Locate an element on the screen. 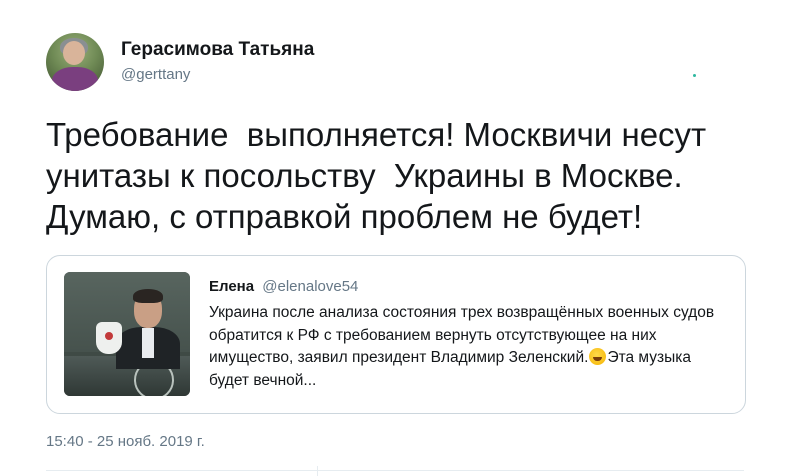 This screenshot has height=476, width=794. quoted-tweet-image is located at coordinates (127, 334).